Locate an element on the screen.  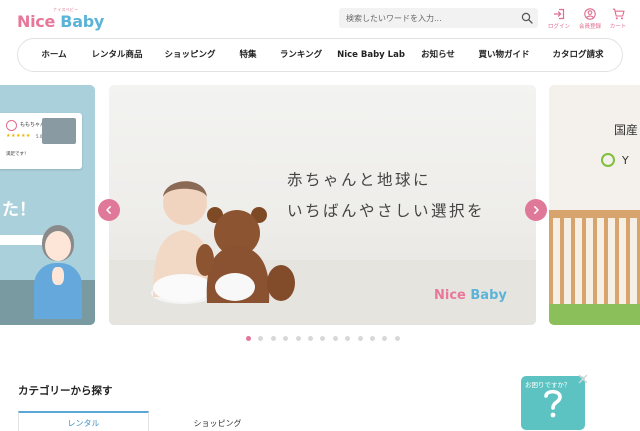
product-thumbnail is located at coordinates (59, 131).